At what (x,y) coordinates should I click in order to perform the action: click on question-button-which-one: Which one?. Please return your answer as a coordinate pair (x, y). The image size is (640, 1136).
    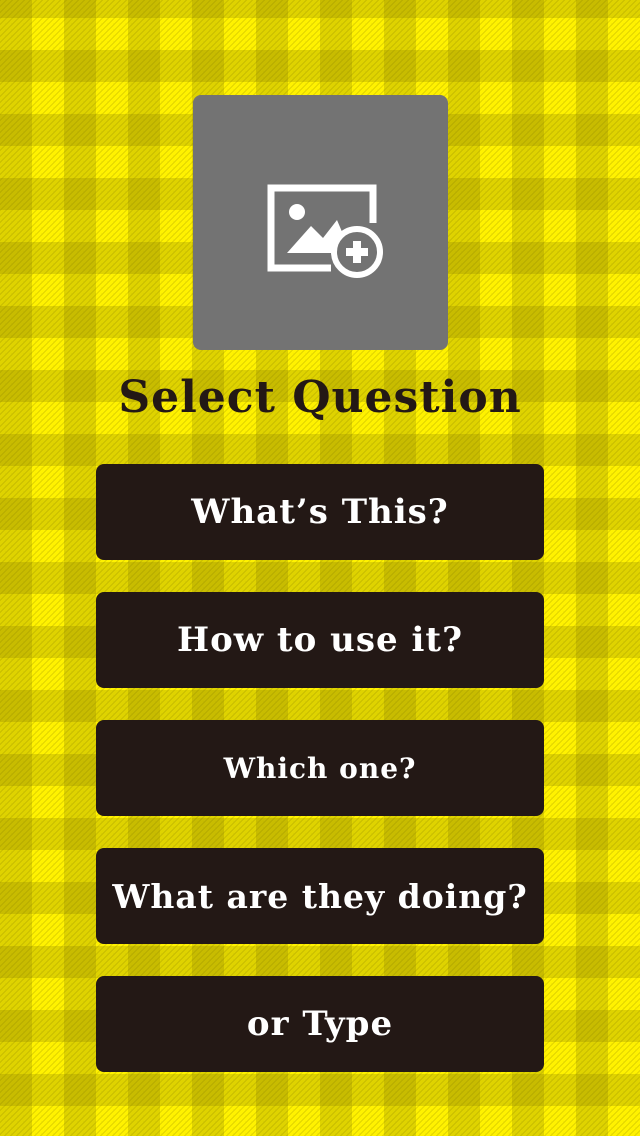
    Looking at the image, I should click on (320, 768).